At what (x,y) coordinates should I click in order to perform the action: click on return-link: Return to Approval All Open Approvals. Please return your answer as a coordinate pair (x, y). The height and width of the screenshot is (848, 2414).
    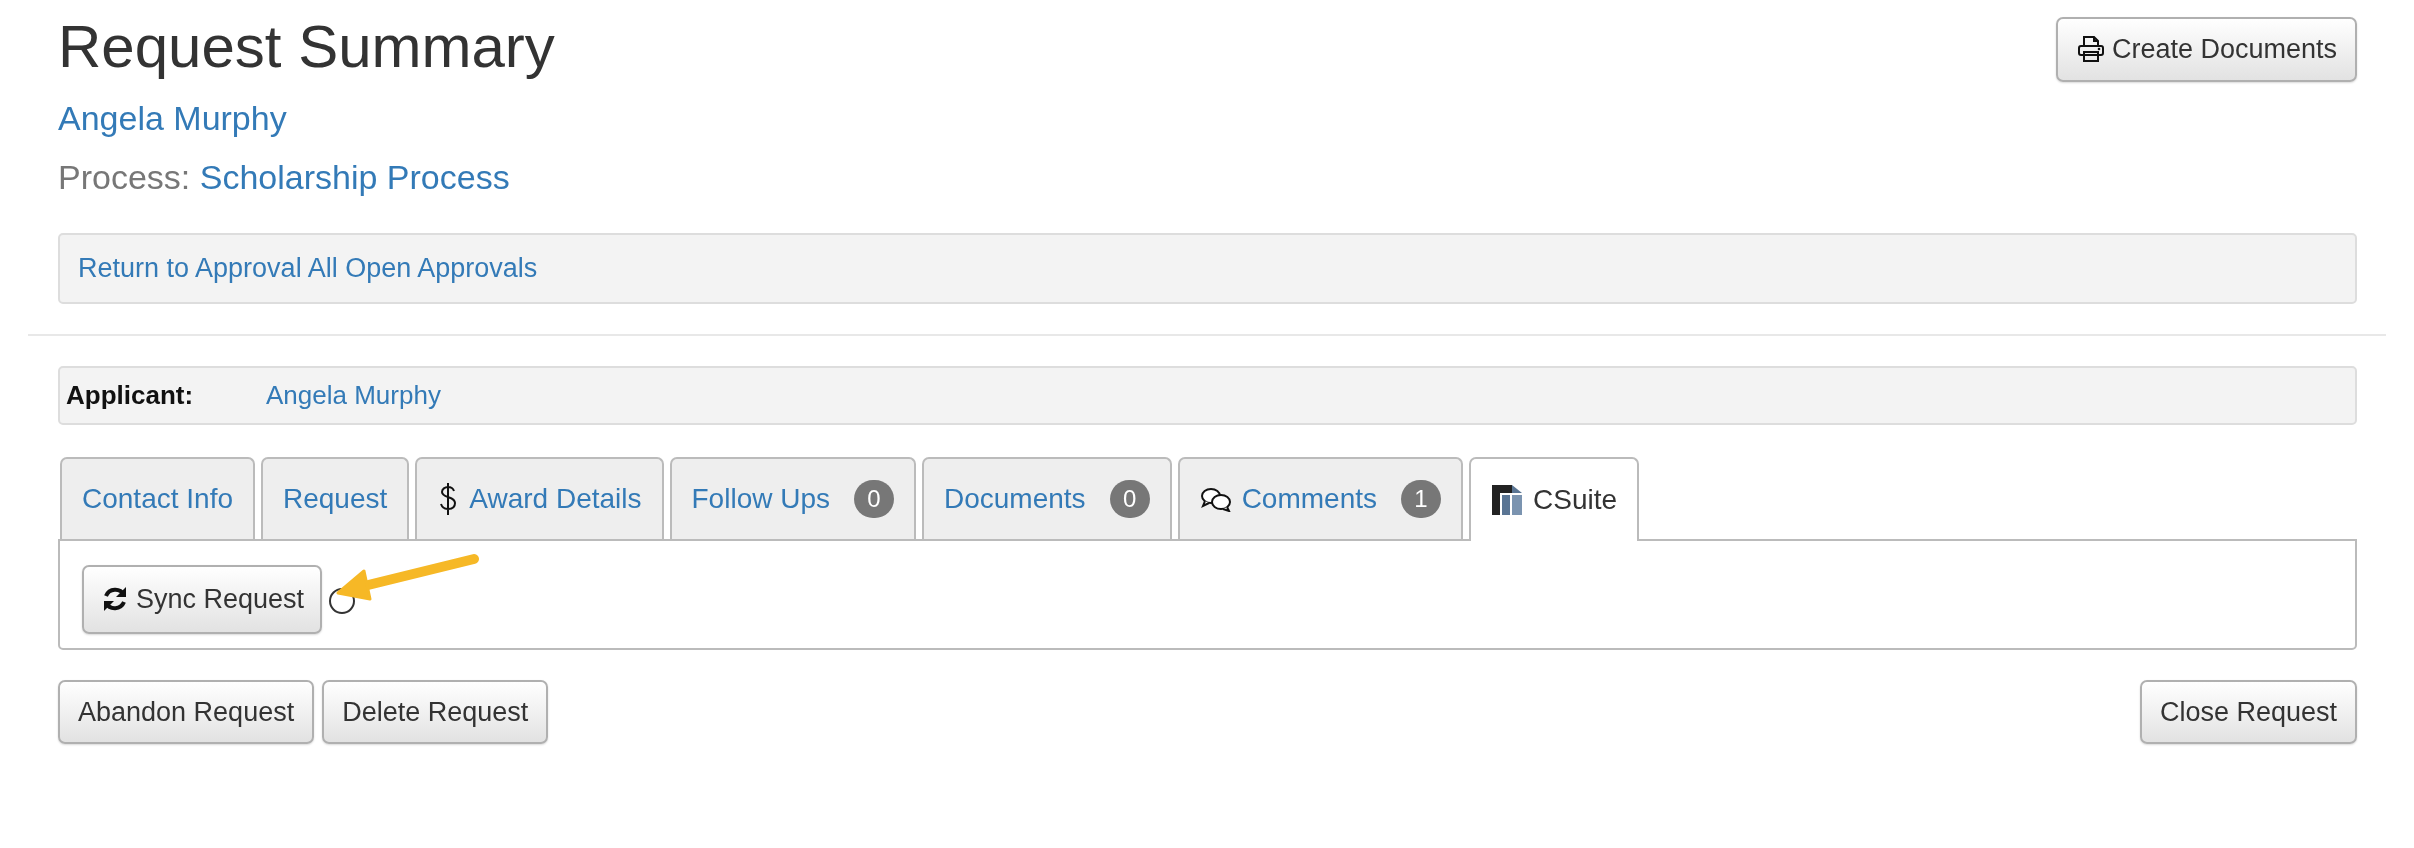
    Looking at the image, I should click on (308, 268).